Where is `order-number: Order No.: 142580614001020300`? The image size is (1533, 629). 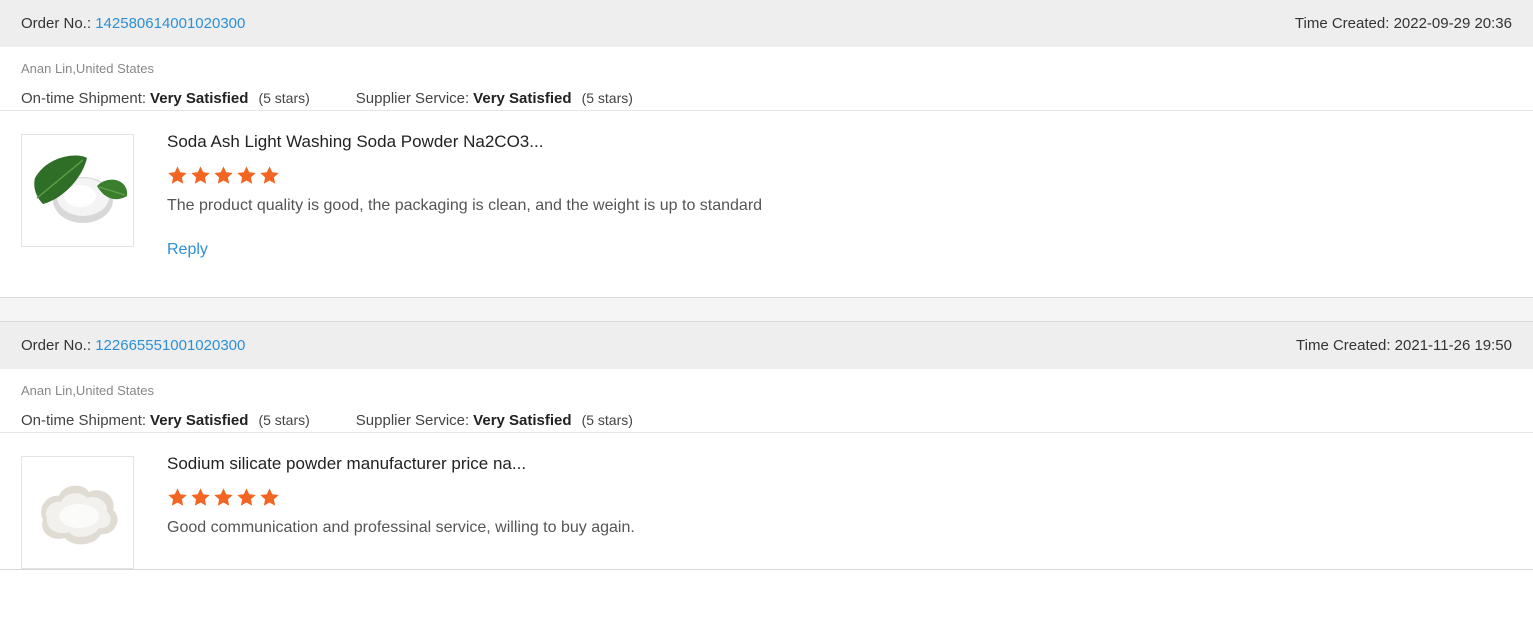 order-number: Order No.: 142580614001020300 is located at coordinates (133, 23).